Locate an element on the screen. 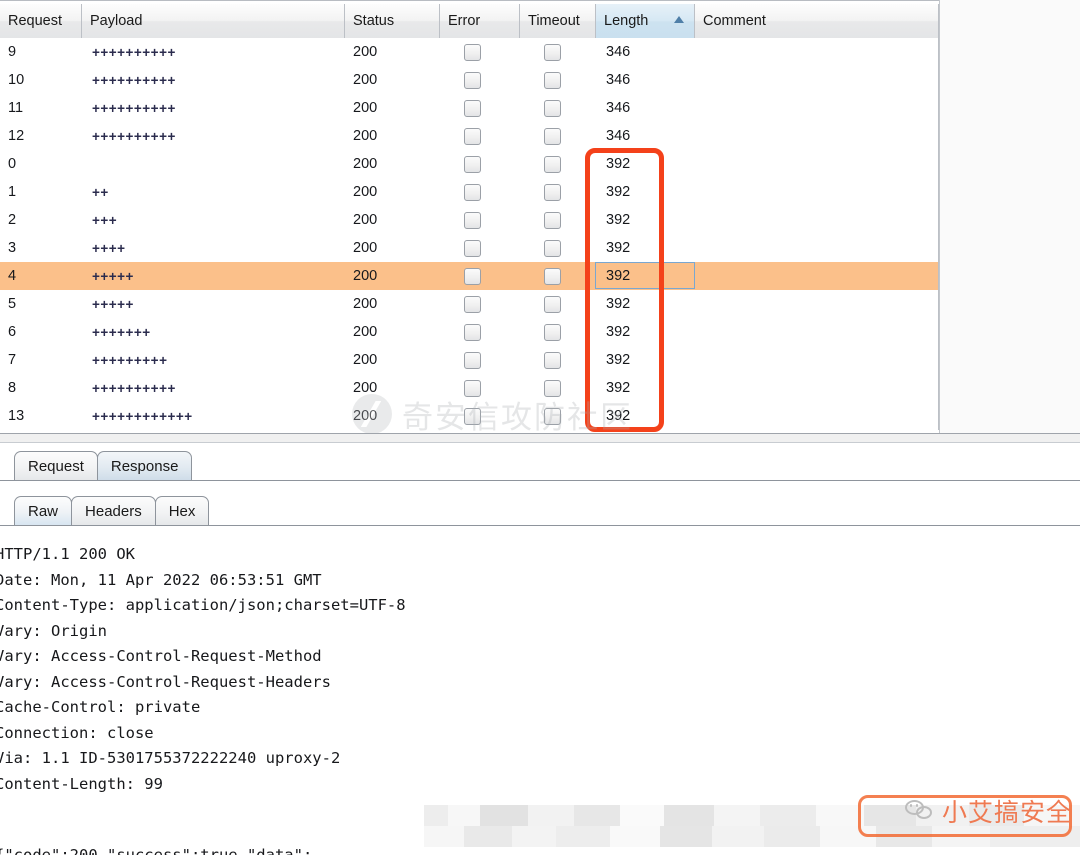 This screenshot has height=855, width=1080. table-row: 4 +++++ 200 392 is located at coordinates (469, 276).